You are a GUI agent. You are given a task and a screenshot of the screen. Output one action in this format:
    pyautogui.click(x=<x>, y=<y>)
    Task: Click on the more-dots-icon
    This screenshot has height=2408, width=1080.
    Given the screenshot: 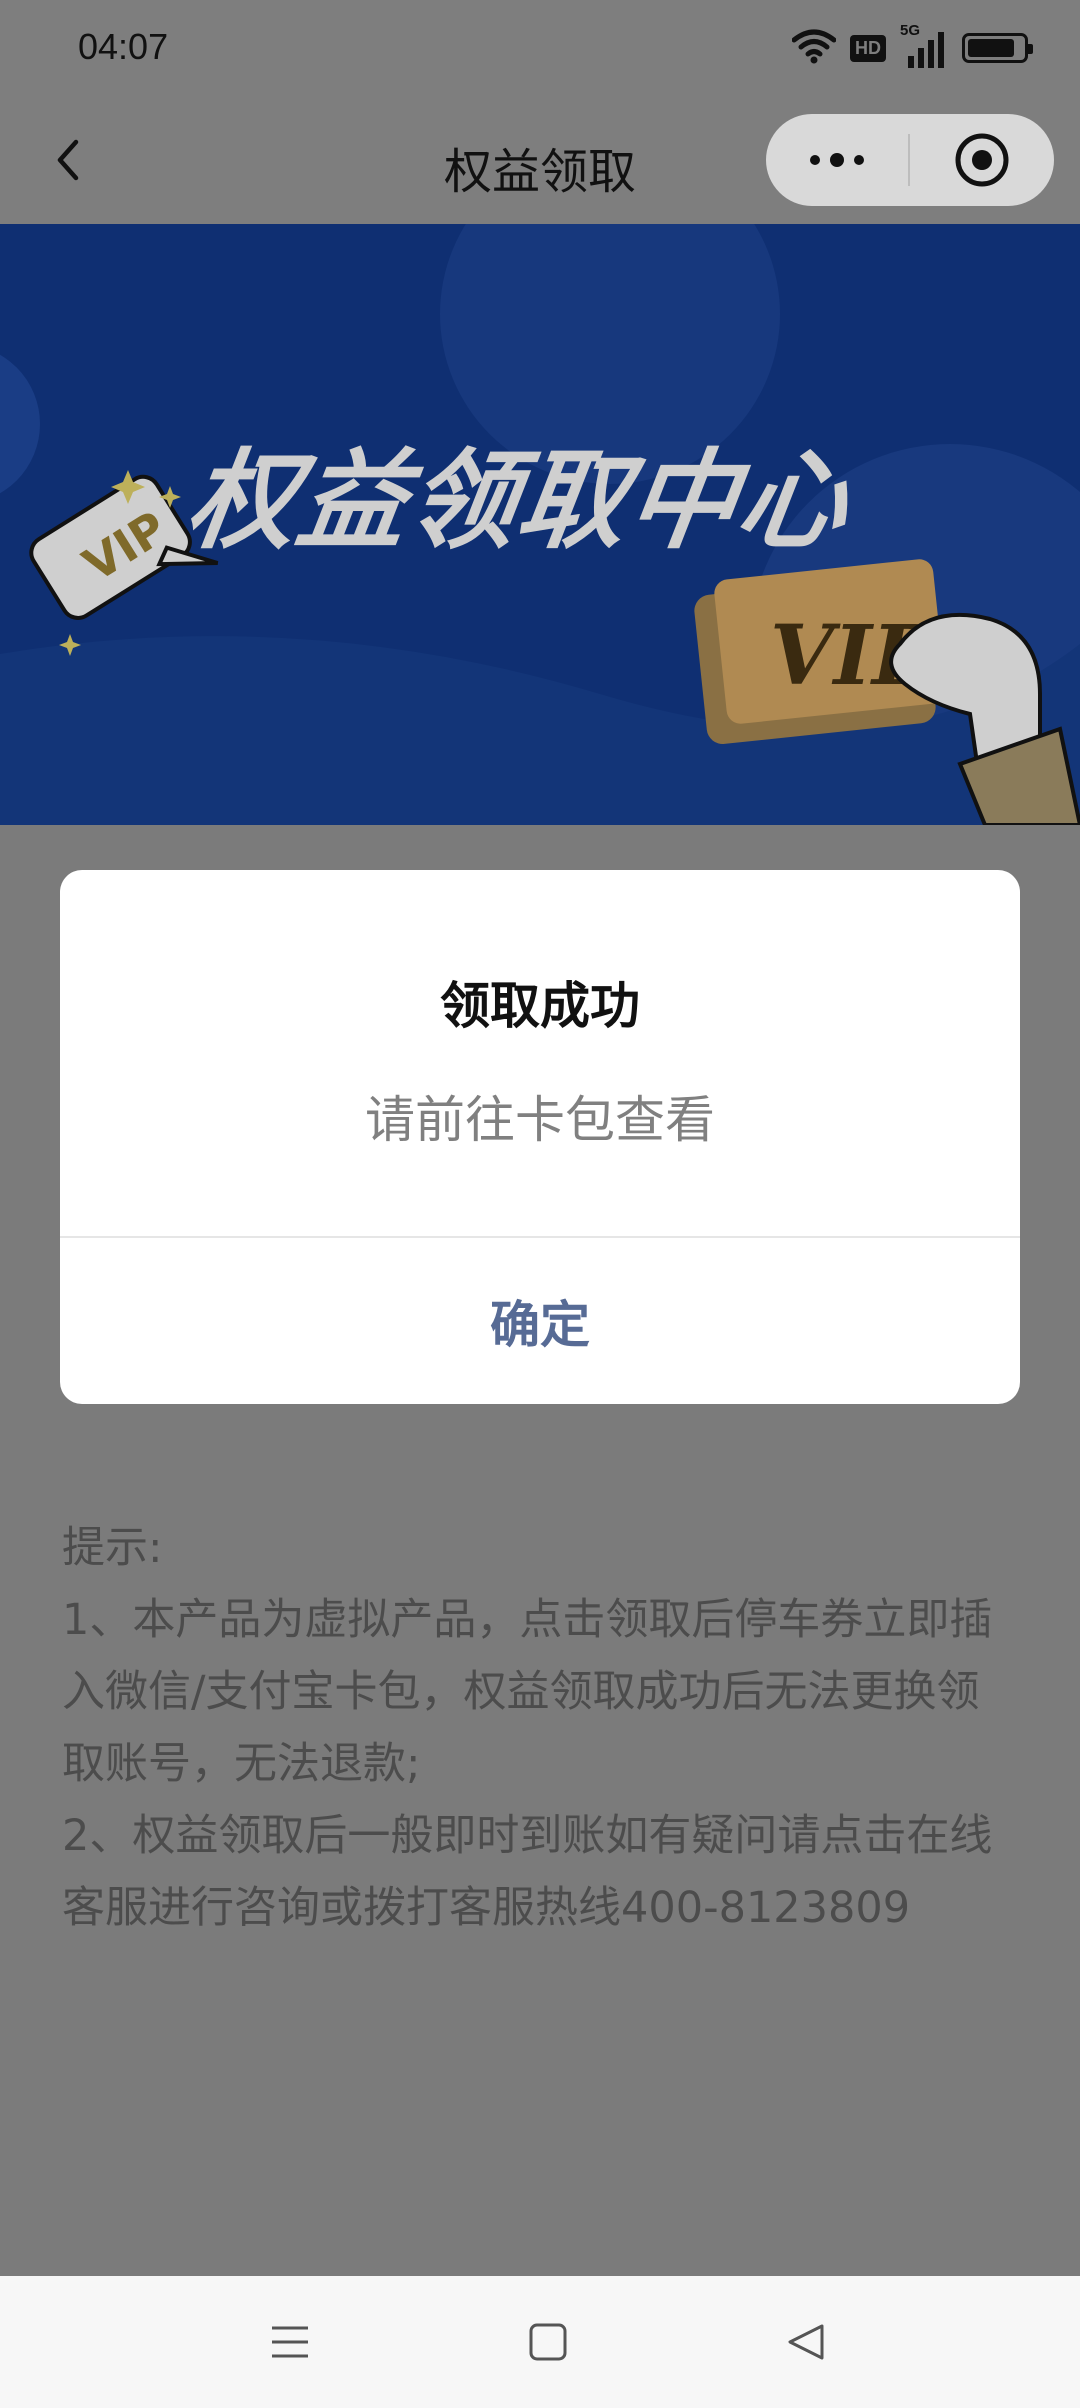 What is the action you would take?
    pyautogui.click(x=837, y=160)
    